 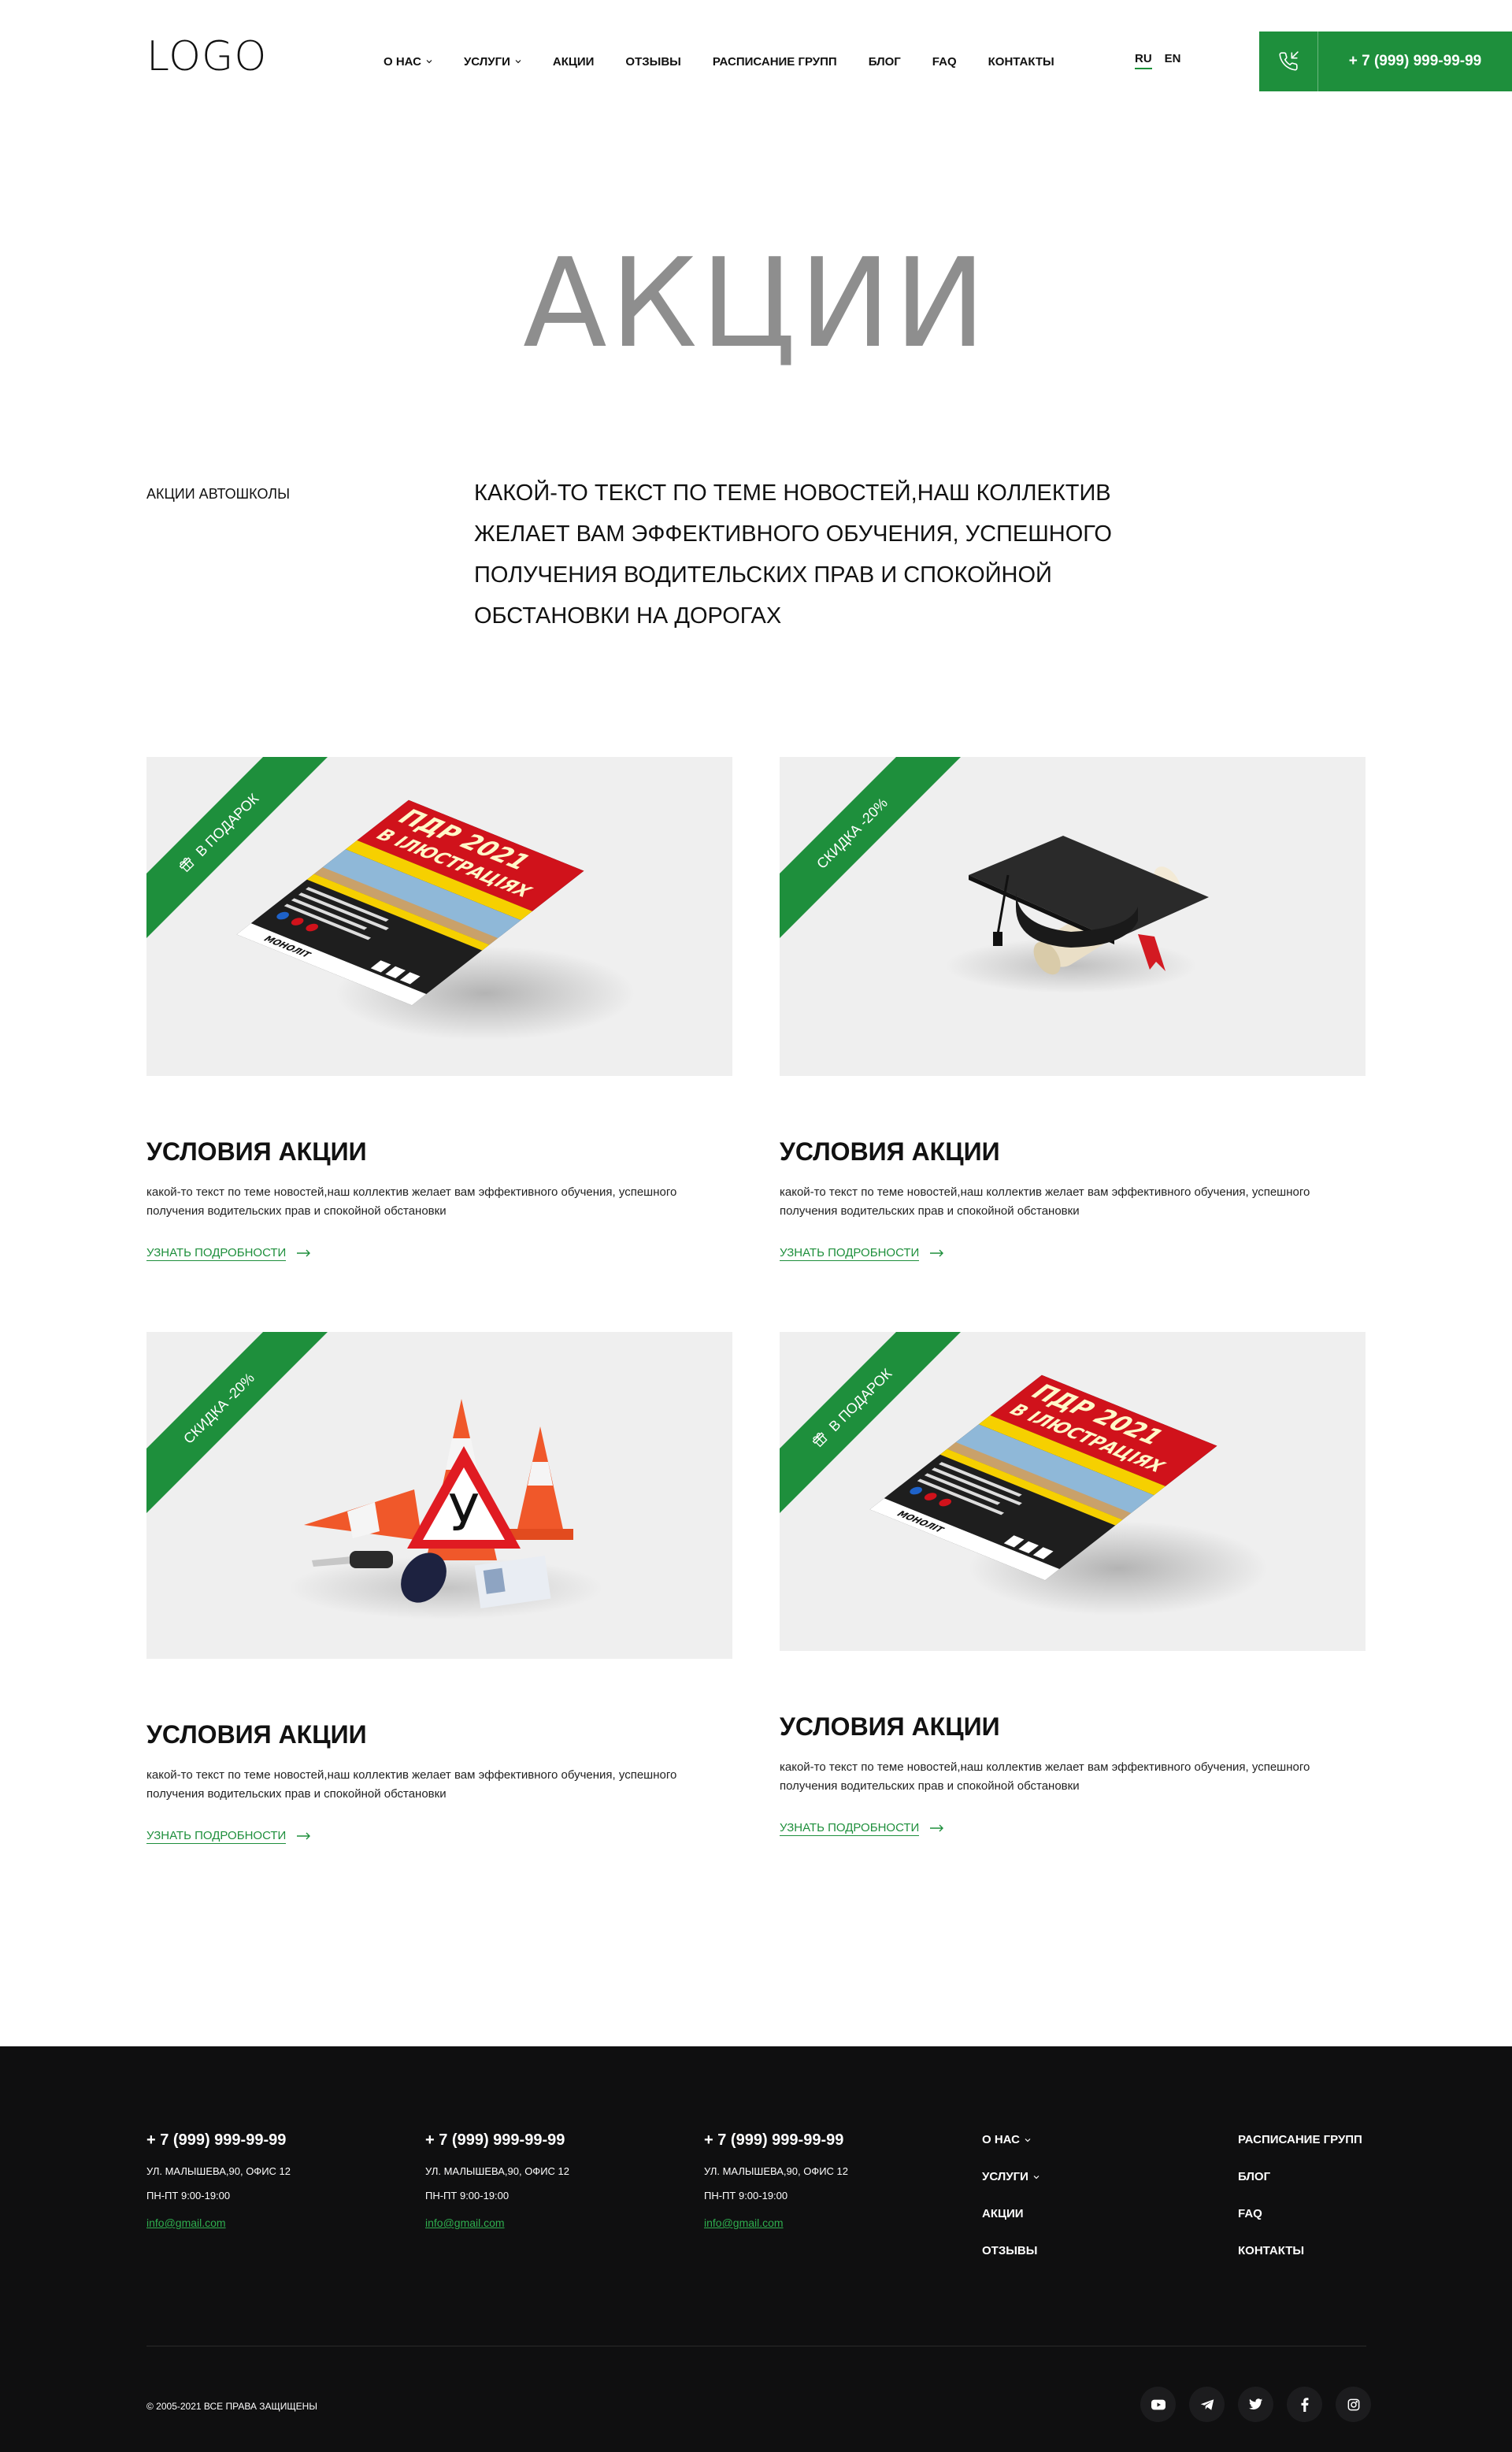 What do you see at coordinates (756, 303) in the screenshot?
I see `page-title: АКЦИИ` at bounding box center [756, 303].